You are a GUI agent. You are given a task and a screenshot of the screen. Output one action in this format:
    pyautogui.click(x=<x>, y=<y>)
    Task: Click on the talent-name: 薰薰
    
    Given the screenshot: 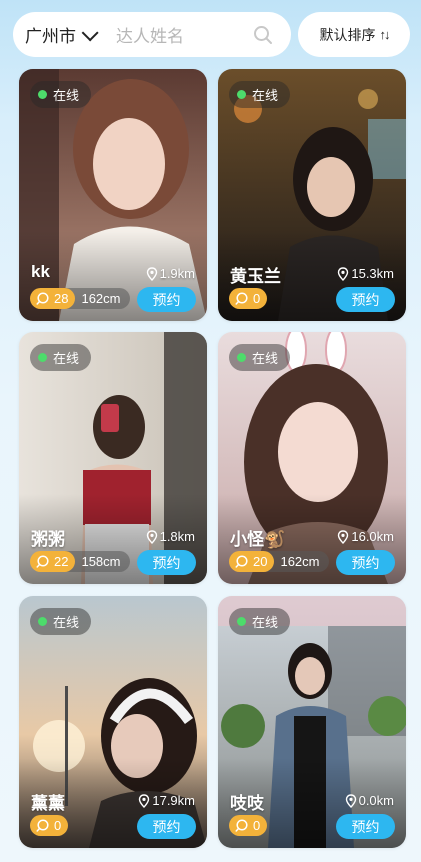 What is the action you would take?
    pyautogui.click(x=48, y=803)
    